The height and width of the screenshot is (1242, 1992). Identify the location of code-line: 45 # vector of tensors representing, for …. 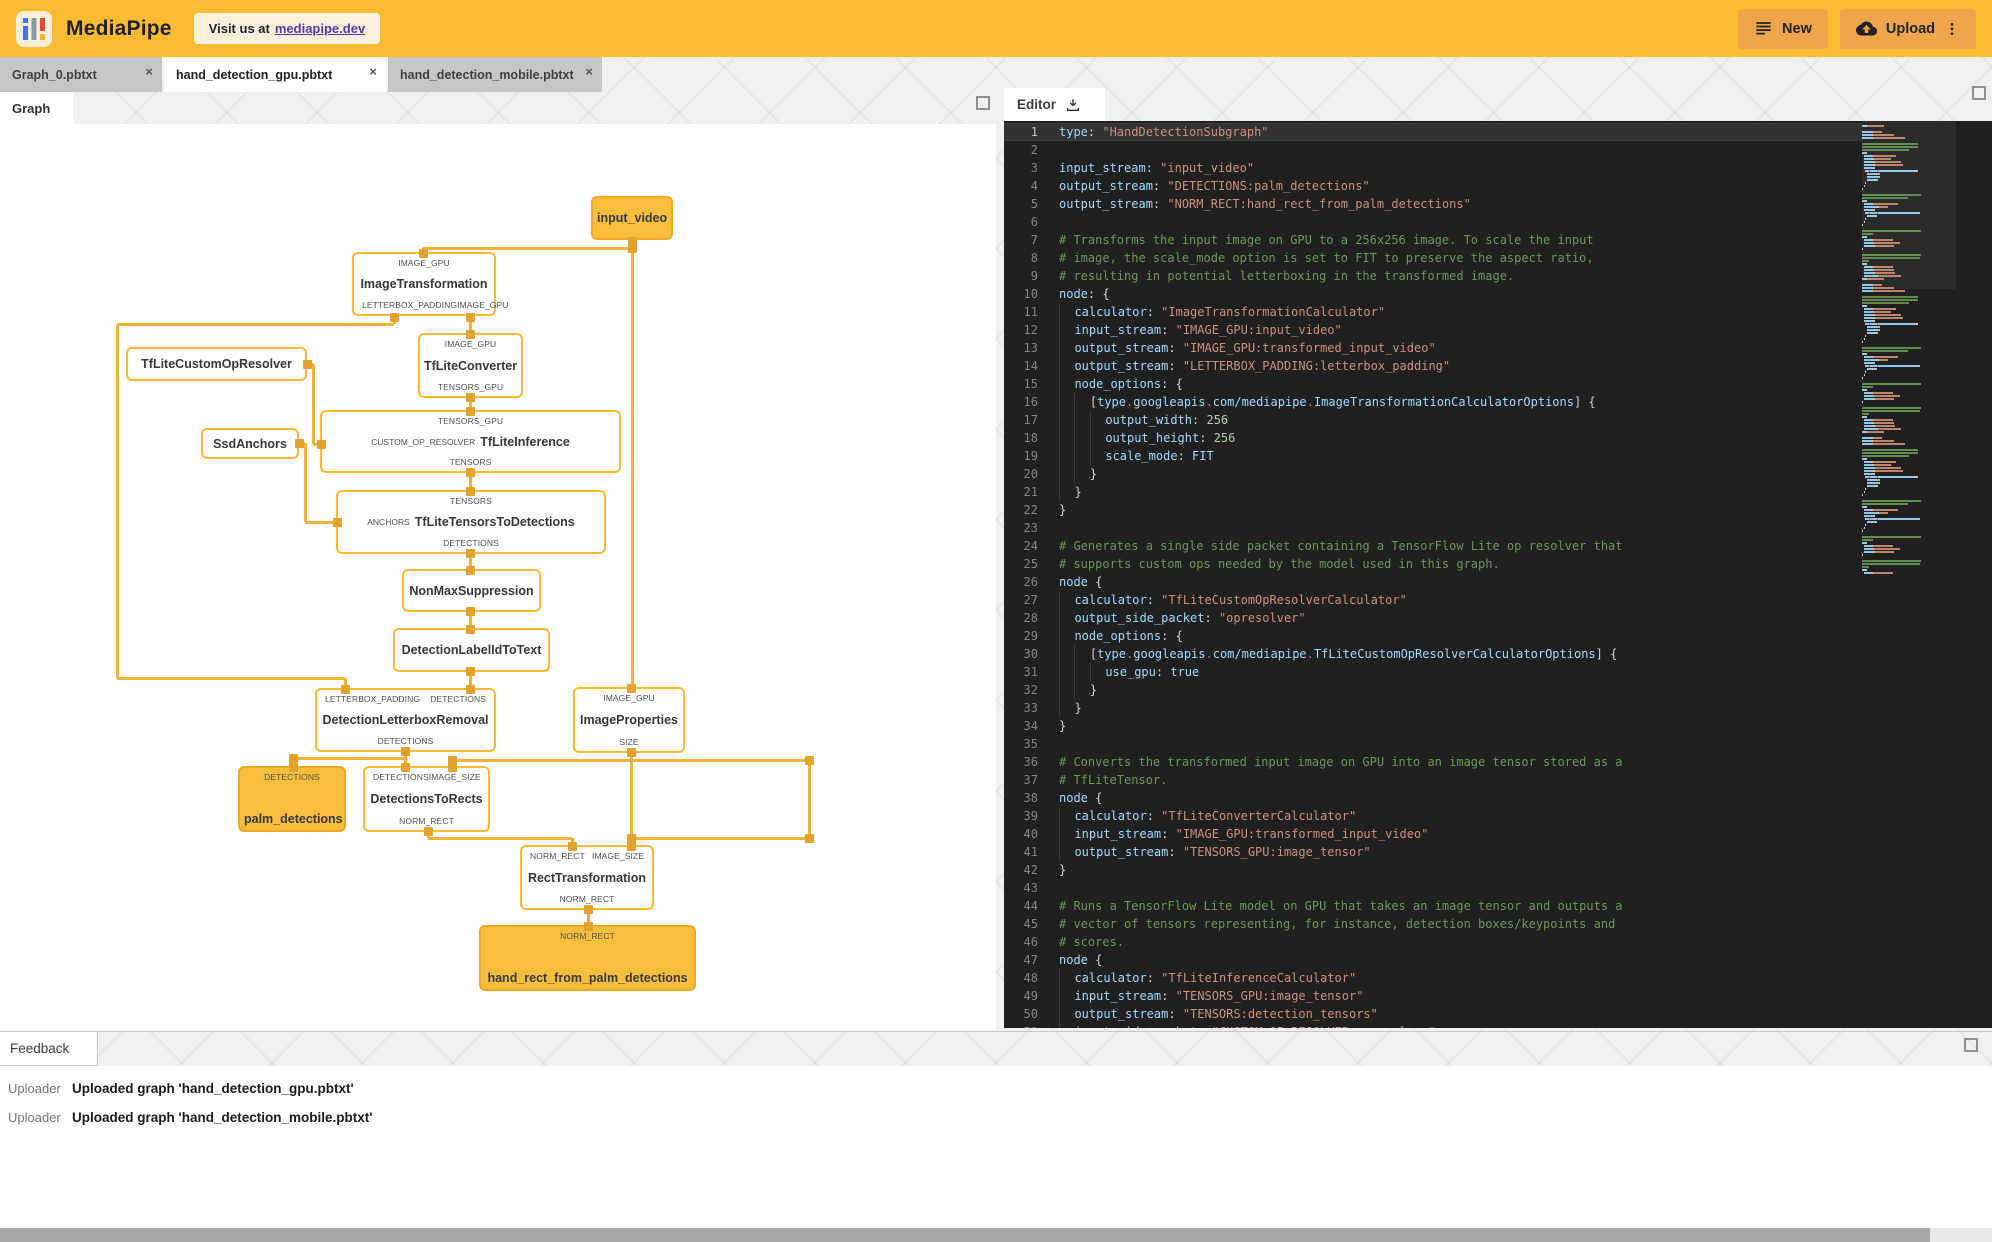
(1433, 924).